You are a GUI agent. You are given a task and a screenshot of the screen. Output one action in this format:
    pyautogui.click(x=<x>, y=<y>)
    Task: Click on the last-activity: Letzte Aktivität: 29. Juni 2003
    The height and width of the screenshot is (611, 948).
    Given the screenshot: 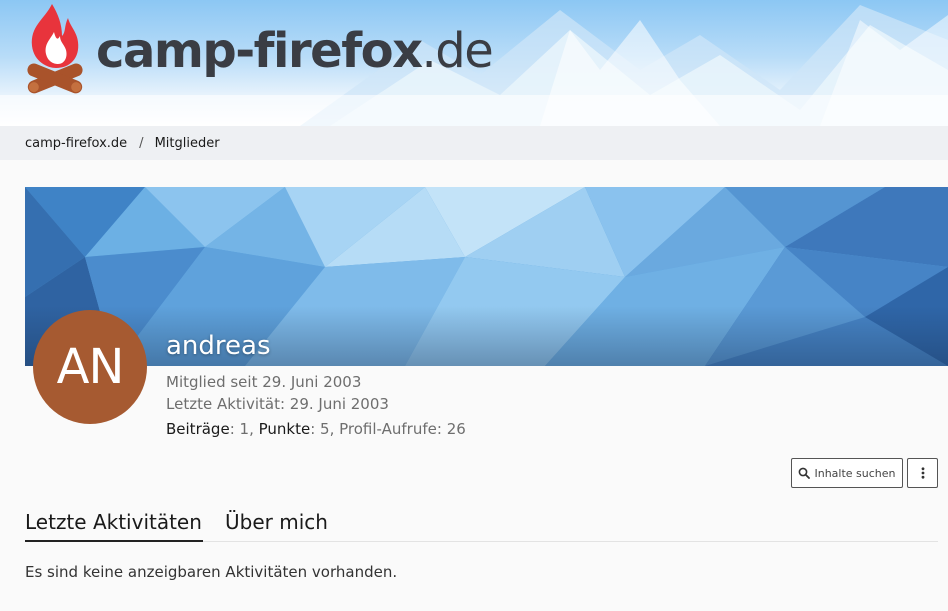 What is the action you would take?
    pyautogui.click(x=277, y=404)
    